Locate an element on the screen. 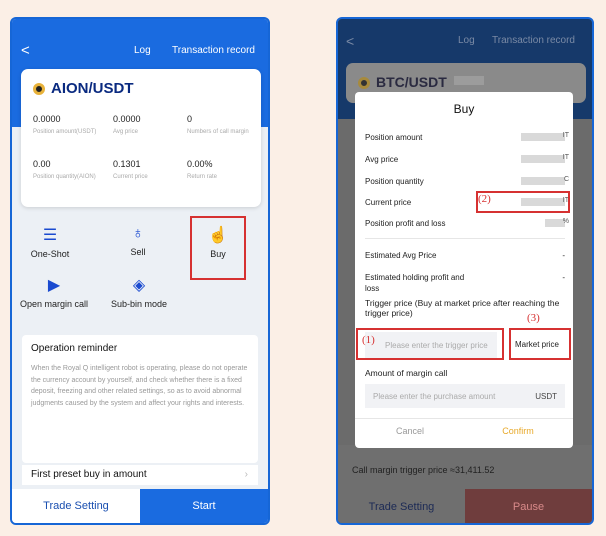 The width and height of the screenshot is (606, 536). confirm-button: Confirm is located at coordinates (518, 431).